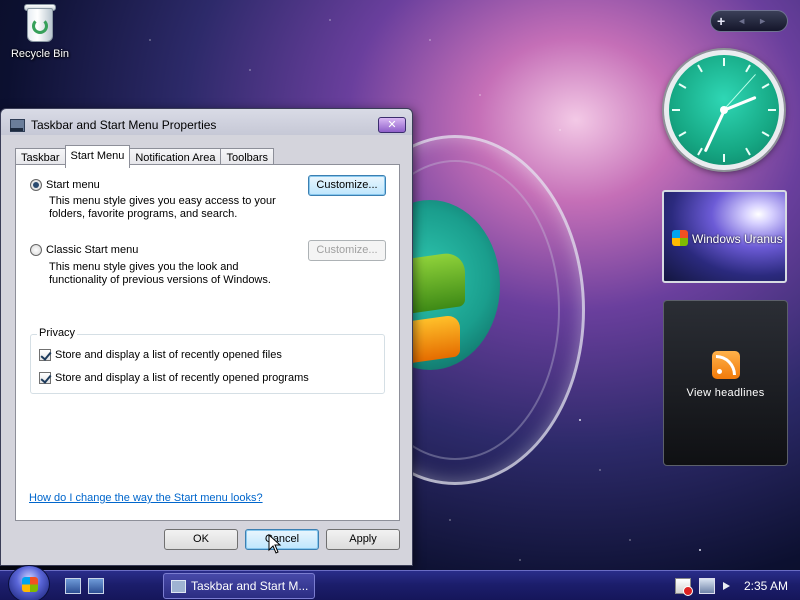 This screenshot has height=600, width=800. What do you see at coordinates (124, 125) in the screenshot?
I see `dialog-title: Taskbar and Start Menu Properties` at bounding box center [124, 125].